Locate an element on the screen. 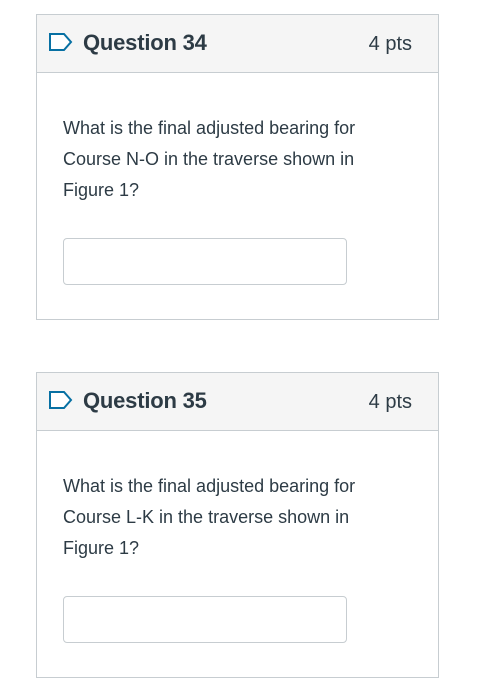  question-title: Question 34 is located at coordinates (145, 42).